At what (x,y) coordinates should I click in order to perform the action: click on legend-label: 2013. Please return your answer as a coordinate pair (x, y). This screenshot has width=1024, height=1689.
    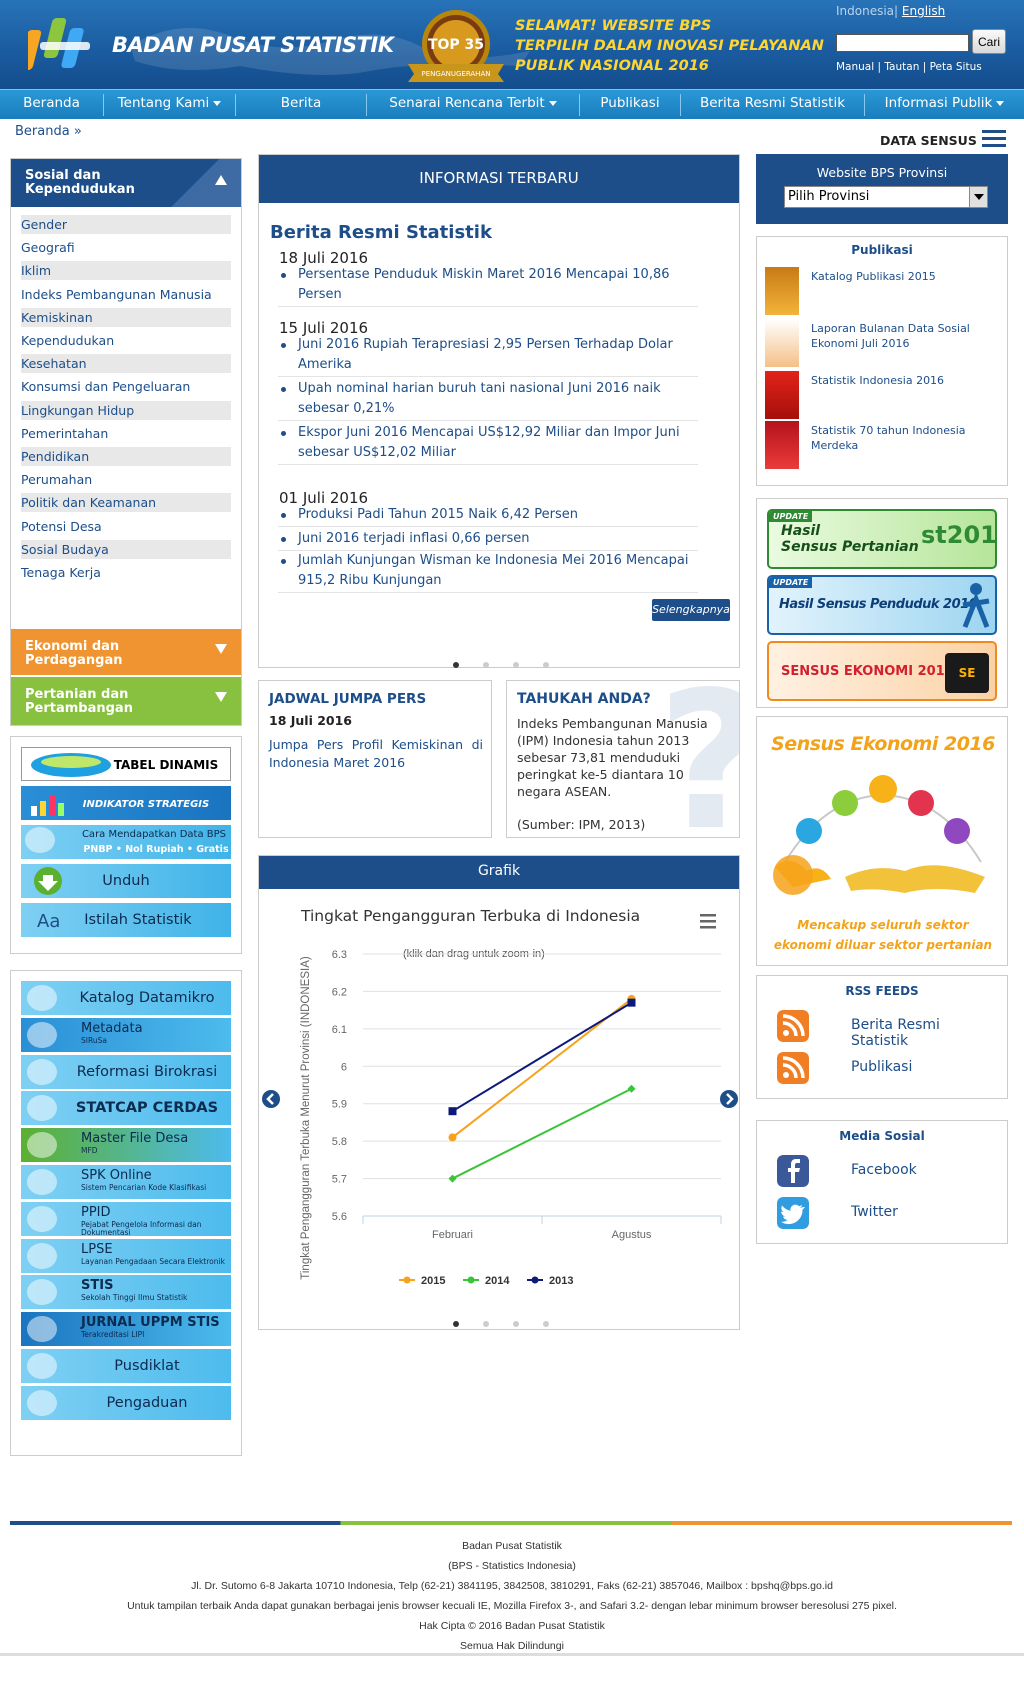
    Looking at the image, I should click on (561, 1281).